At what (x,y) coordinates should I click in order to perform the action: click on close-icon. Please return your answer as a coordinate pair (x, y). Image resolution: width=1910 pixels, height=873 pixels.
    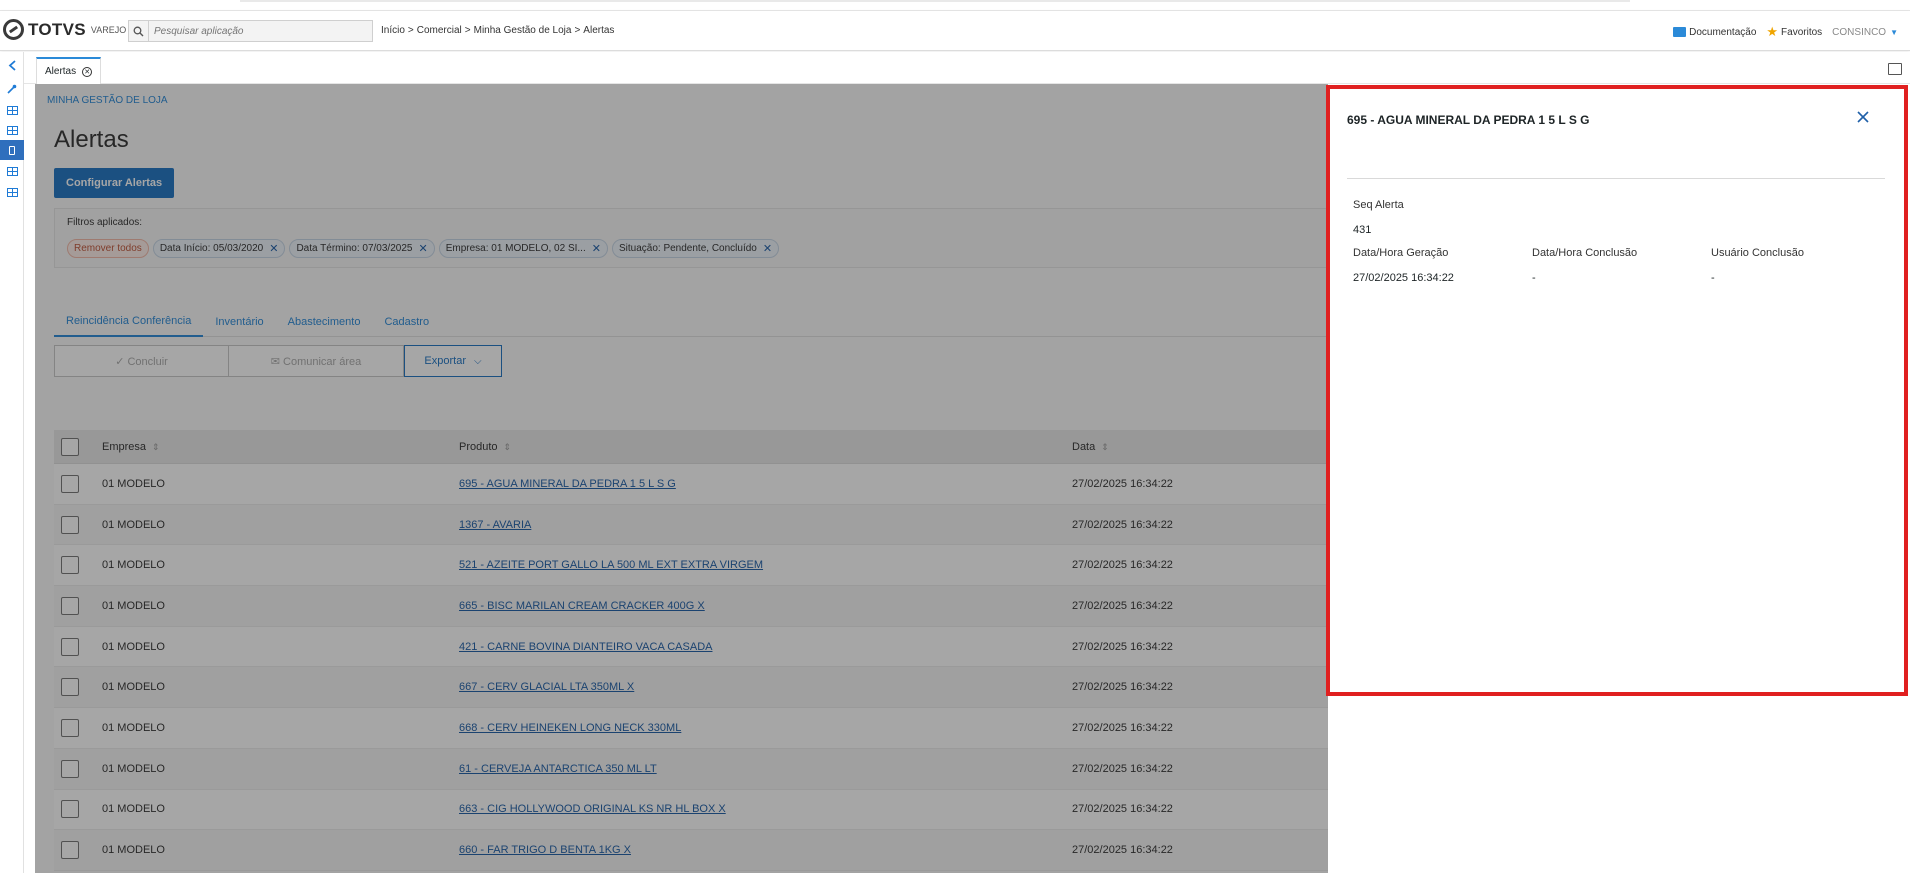
    Looking at the image, I should click on (1863, 119).